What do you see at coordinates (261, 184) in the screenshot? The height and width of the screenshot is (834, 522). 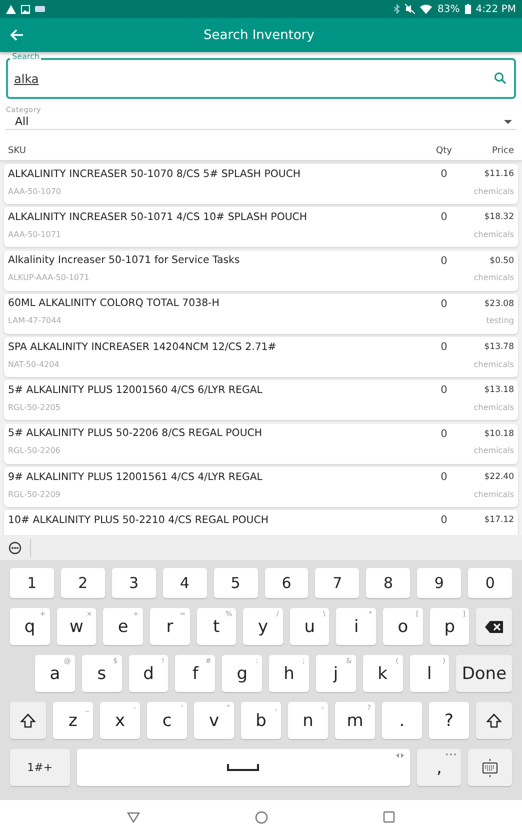 I see `inventory-item: ALKALINITY INCREASER 50-1070 8/CS 5# SPLASH POUCH 0 $11.16 AAA-50-1070 chemicals` at bounding box center [261, 184].